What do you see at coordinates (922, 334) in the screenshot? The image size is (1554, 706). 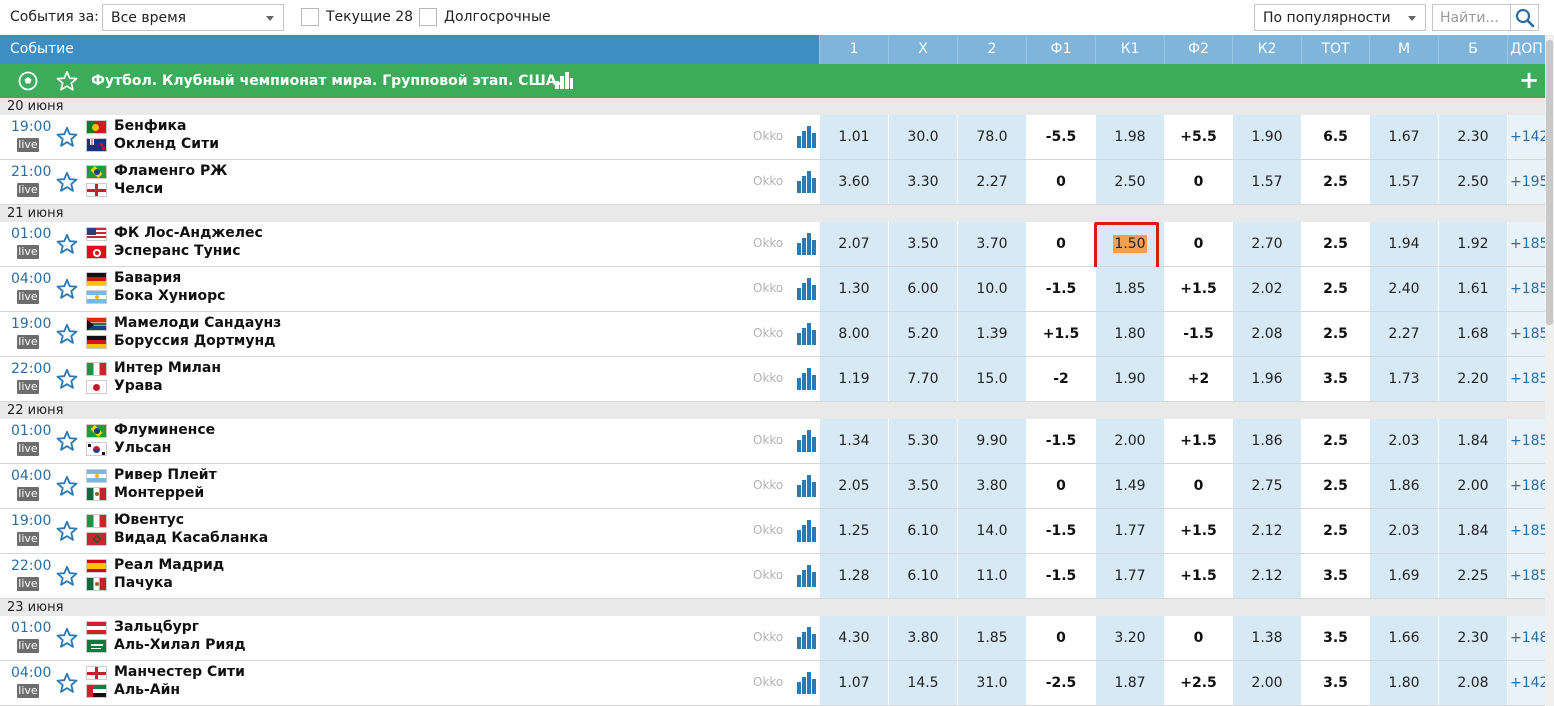 I see `odds-cell-x: 5.20` at bounding box center [922, 334].